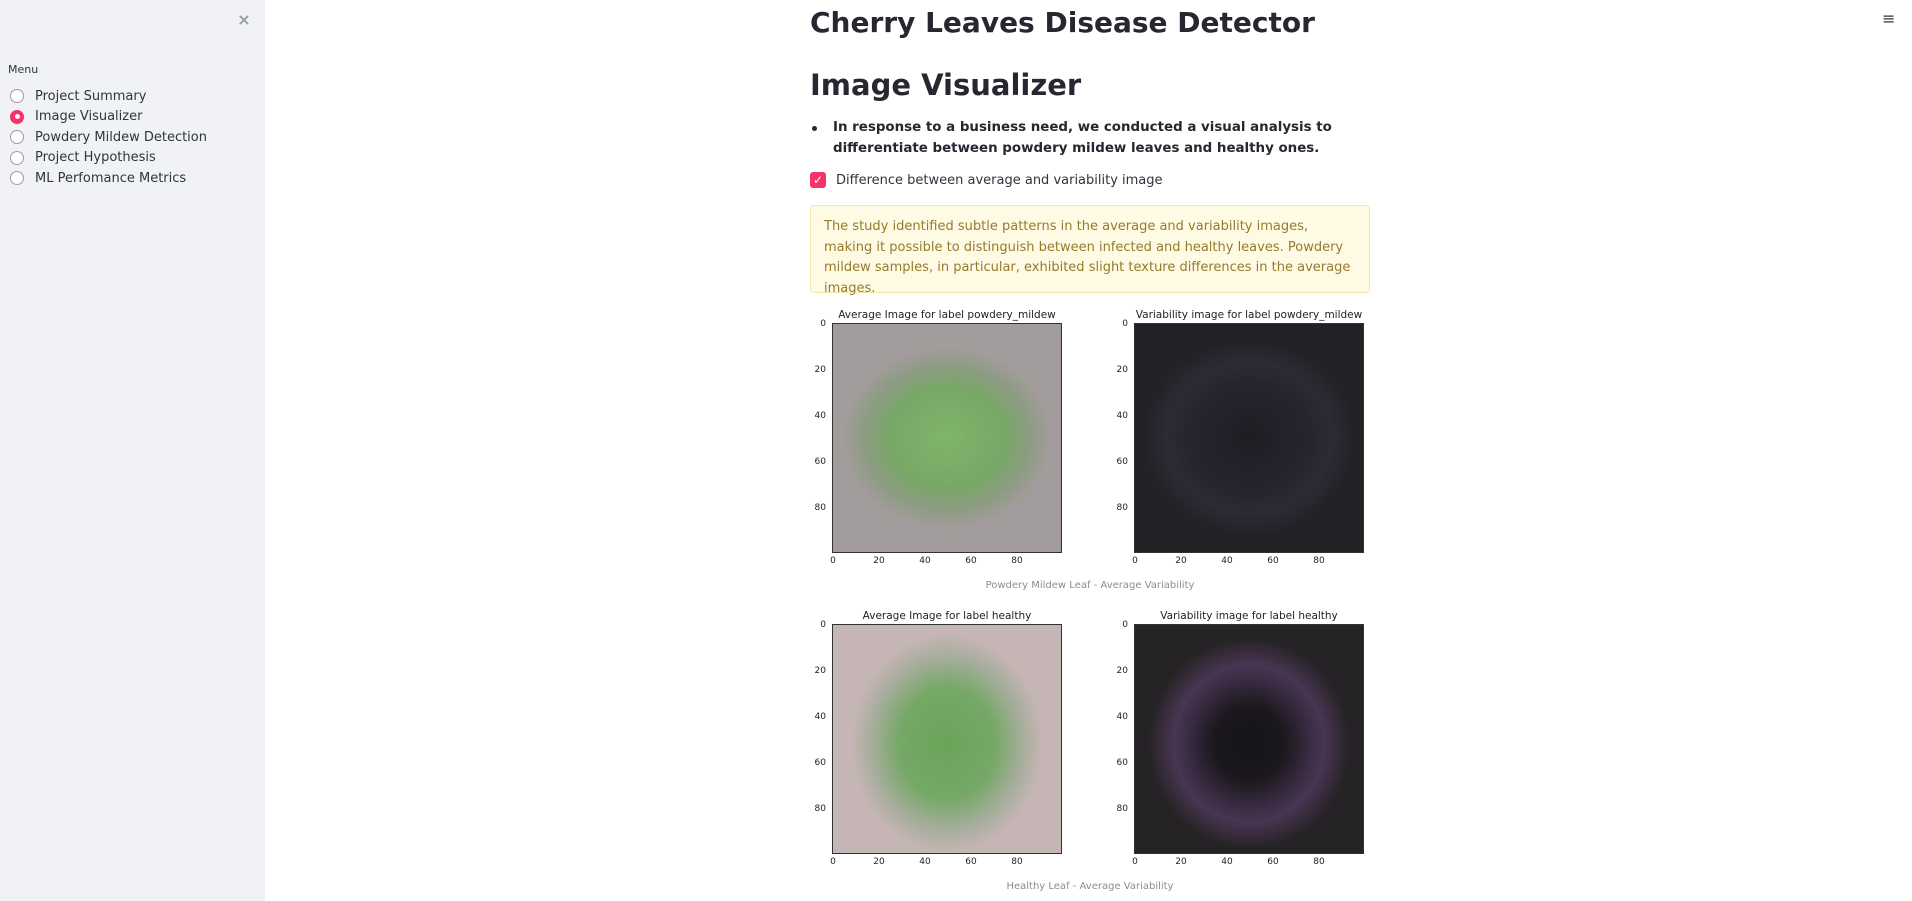 The image size is (1912, 901). I want to click on menu-item-label: Project Summary, so click(91, 96).